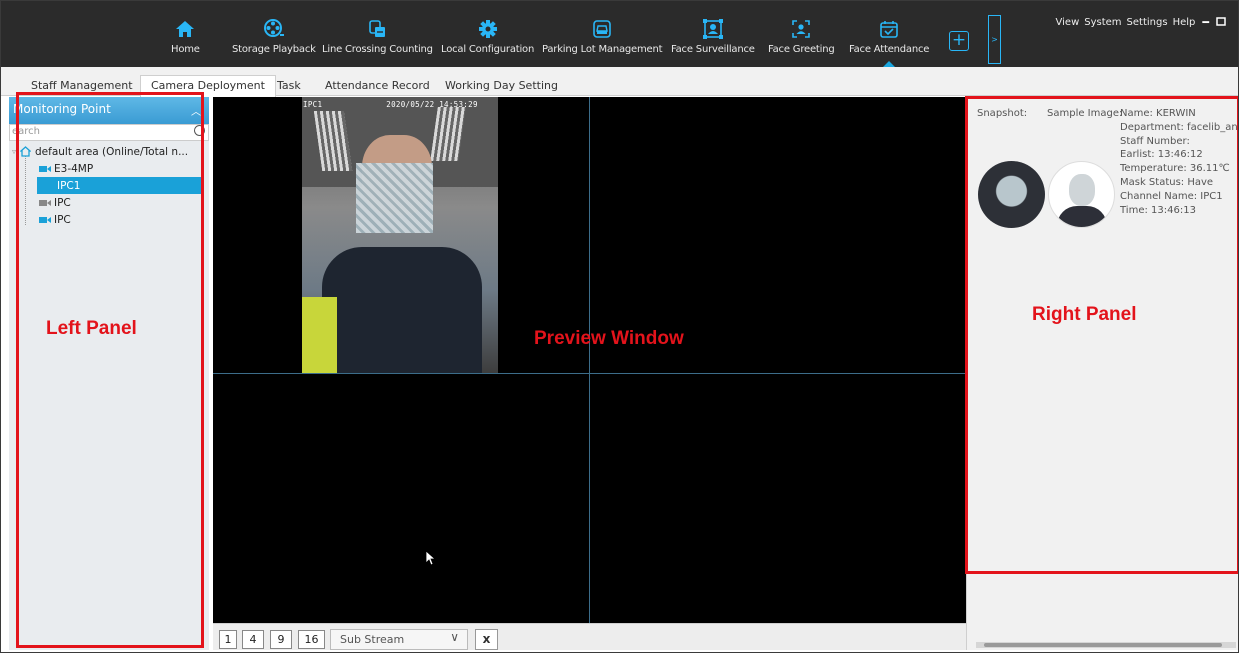 Image resolution: width=1239 pixels, height=653 pixels. I want to click on annotation-preview-label: Preview Window, so click(609, 338).